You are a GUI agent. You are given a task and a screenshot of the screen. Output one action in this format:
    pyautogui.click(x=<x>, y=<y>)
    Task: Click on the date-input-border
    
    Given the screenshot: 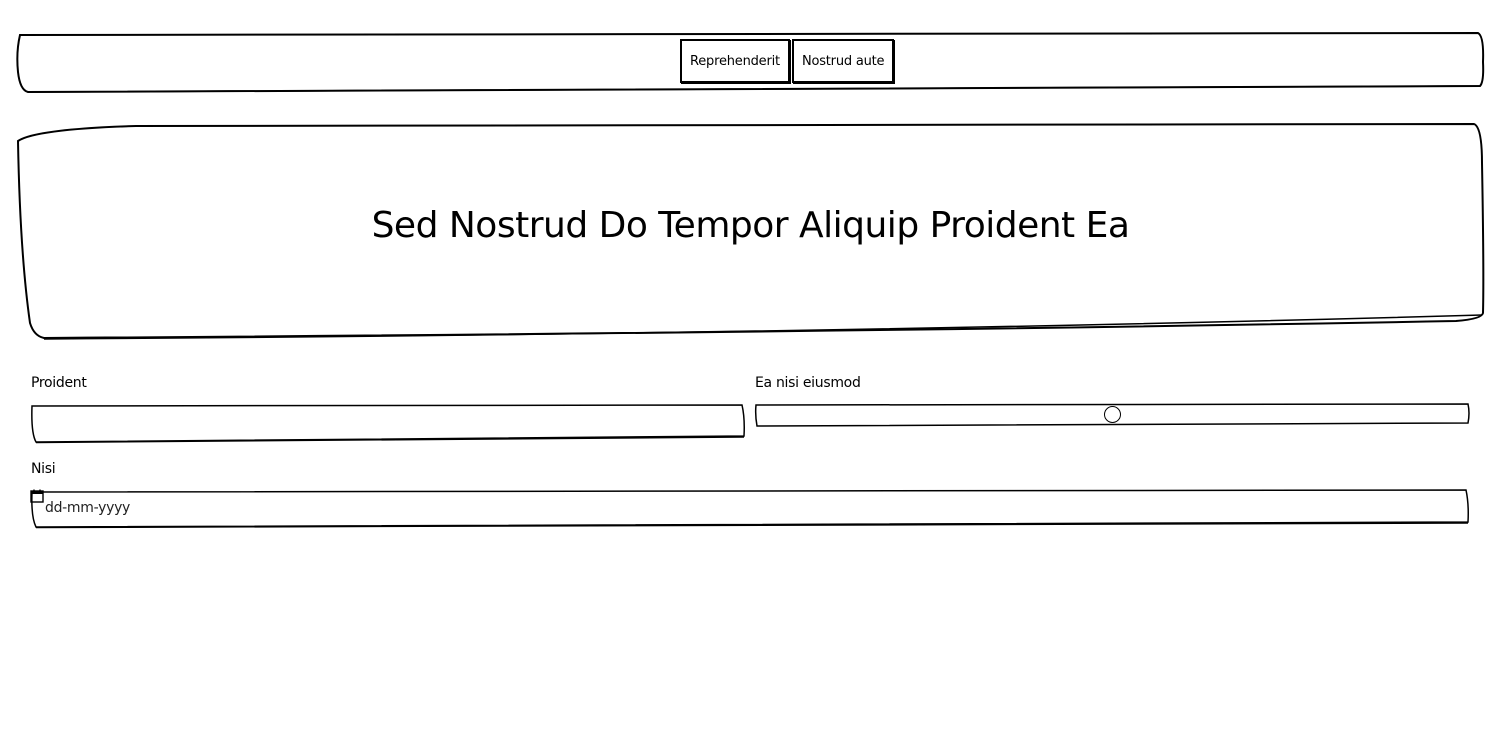 What is the action you would take?
    pyautogui.click(x=750, y=509)
    